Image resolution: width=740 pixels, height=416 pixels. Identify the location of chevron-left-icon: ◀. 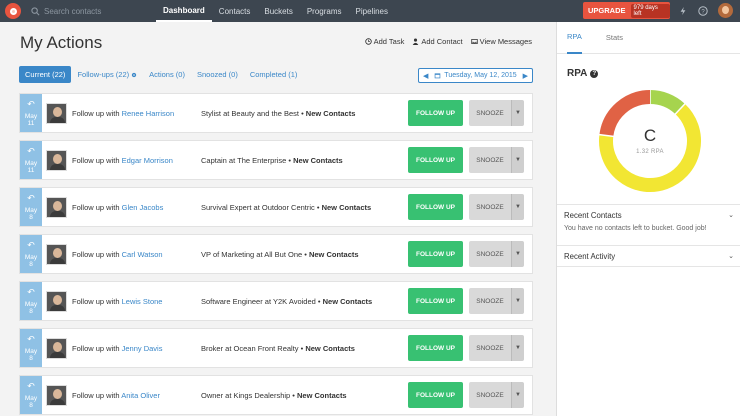
(425, 76).